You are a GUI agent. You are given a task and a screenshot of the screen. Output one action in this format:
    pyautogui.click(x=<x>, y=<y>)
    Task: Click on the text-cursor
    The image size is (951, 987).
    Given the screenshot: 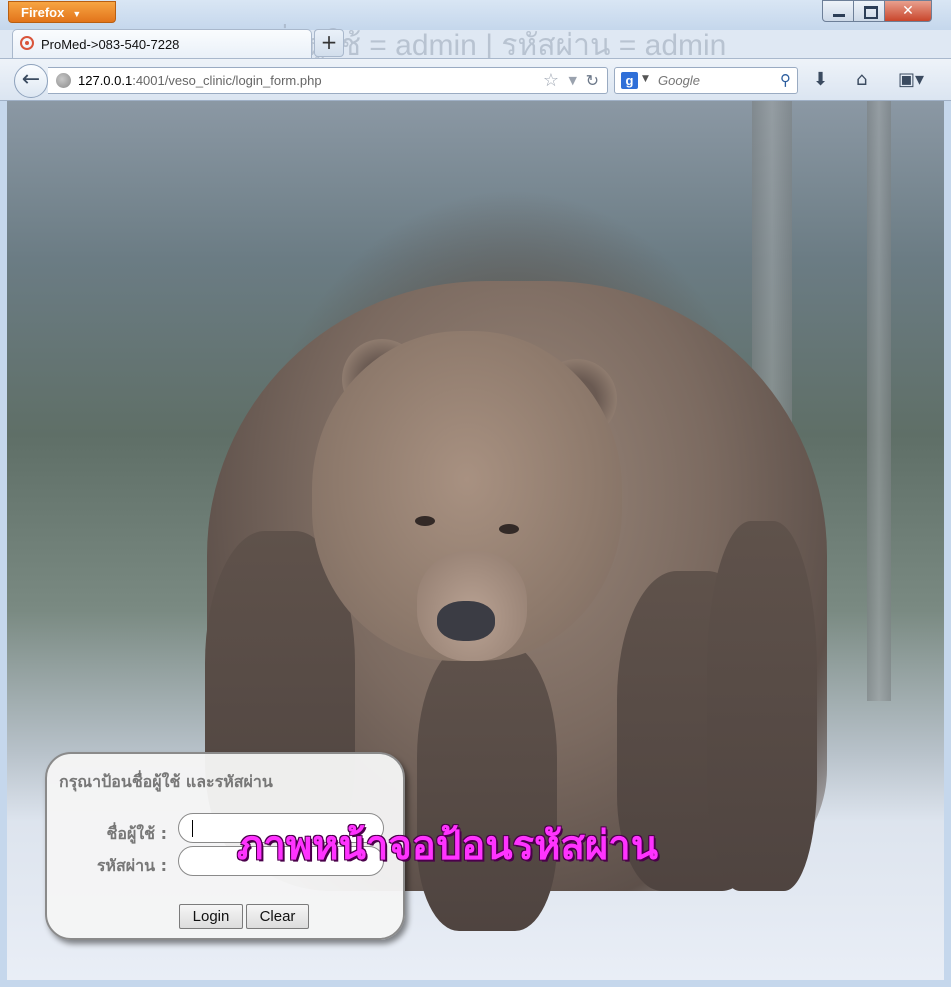 What is the action you would take?
    pyautogui.click(x=192, y=828)
    